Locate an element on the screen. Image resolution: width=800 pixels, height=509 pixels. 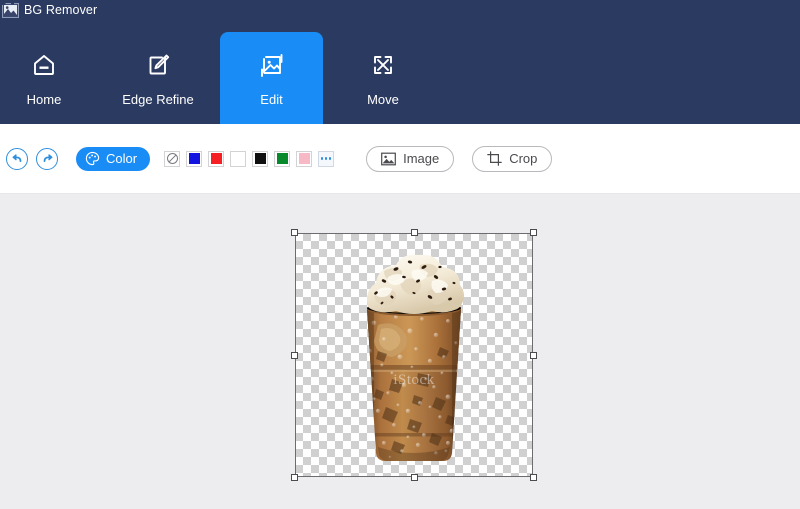
nav-tab-home: Home is located at coordinates (44, 78).